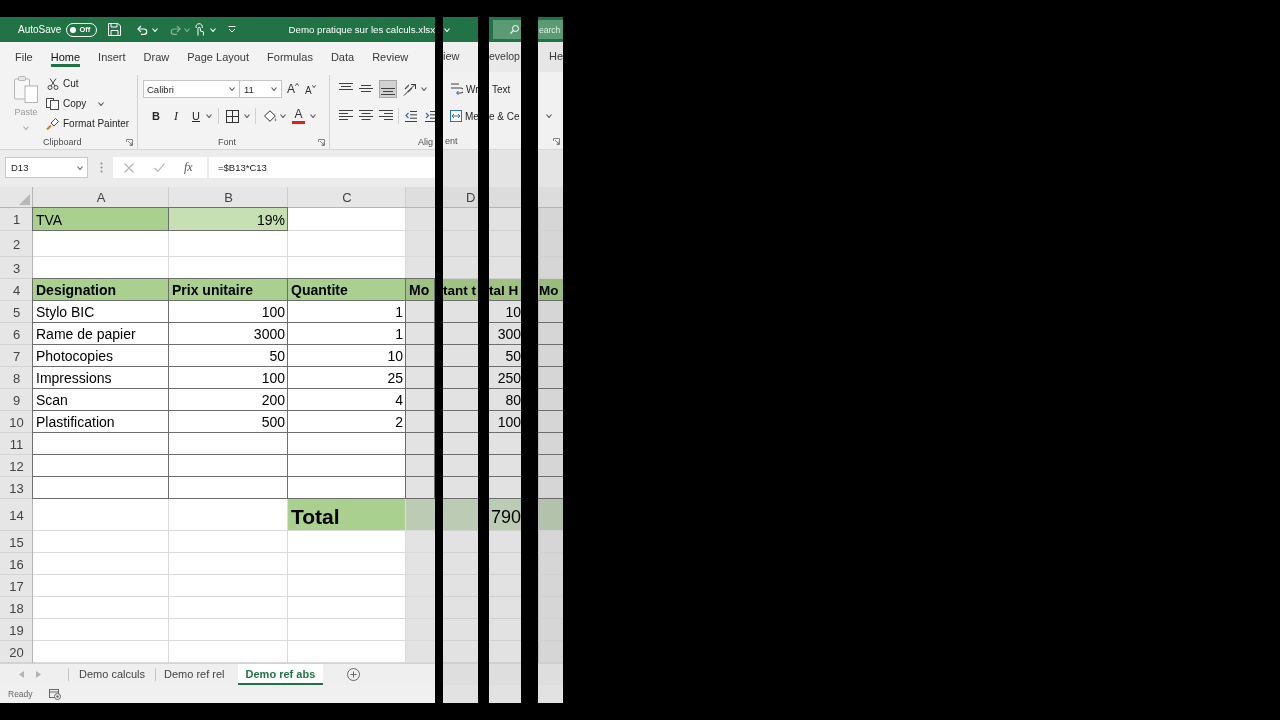 This screenshot has height=720, width=1280. What do you see at coordinates (16, 290) in the screenshot?
I see `row-header: 4` at bounding box center [16, 290].